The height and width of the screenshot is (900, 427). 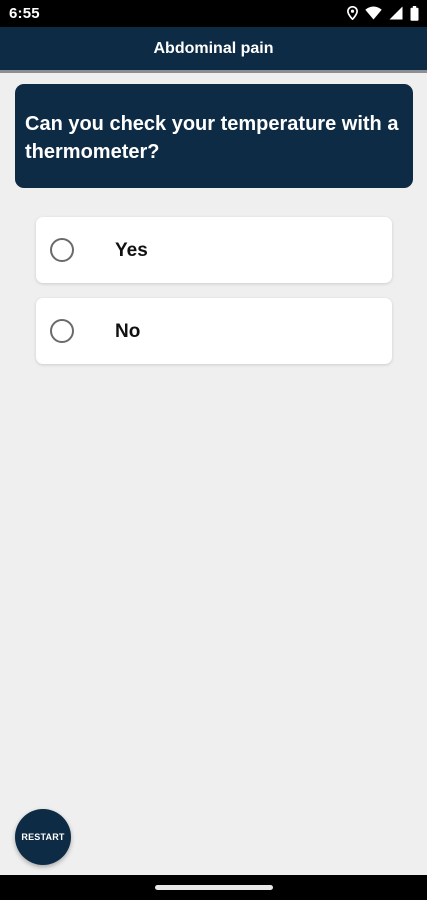 I want to click on battery-icon, so click(x=414, y=13).